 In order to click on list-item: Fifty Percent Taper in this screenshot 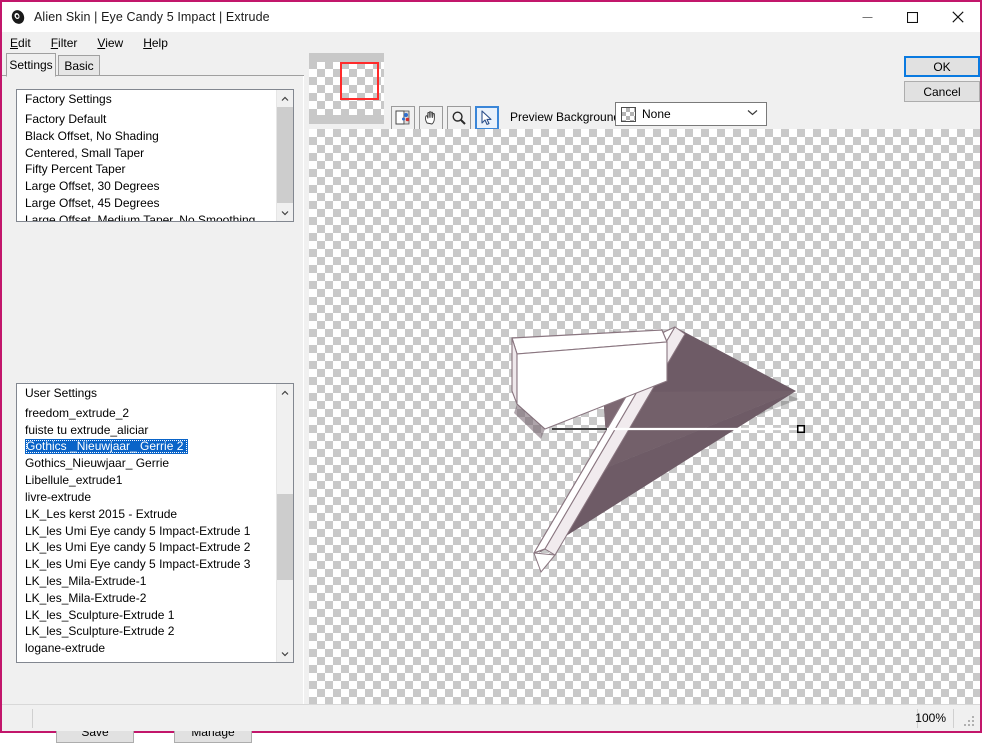, I will do `click(146, 169)`.